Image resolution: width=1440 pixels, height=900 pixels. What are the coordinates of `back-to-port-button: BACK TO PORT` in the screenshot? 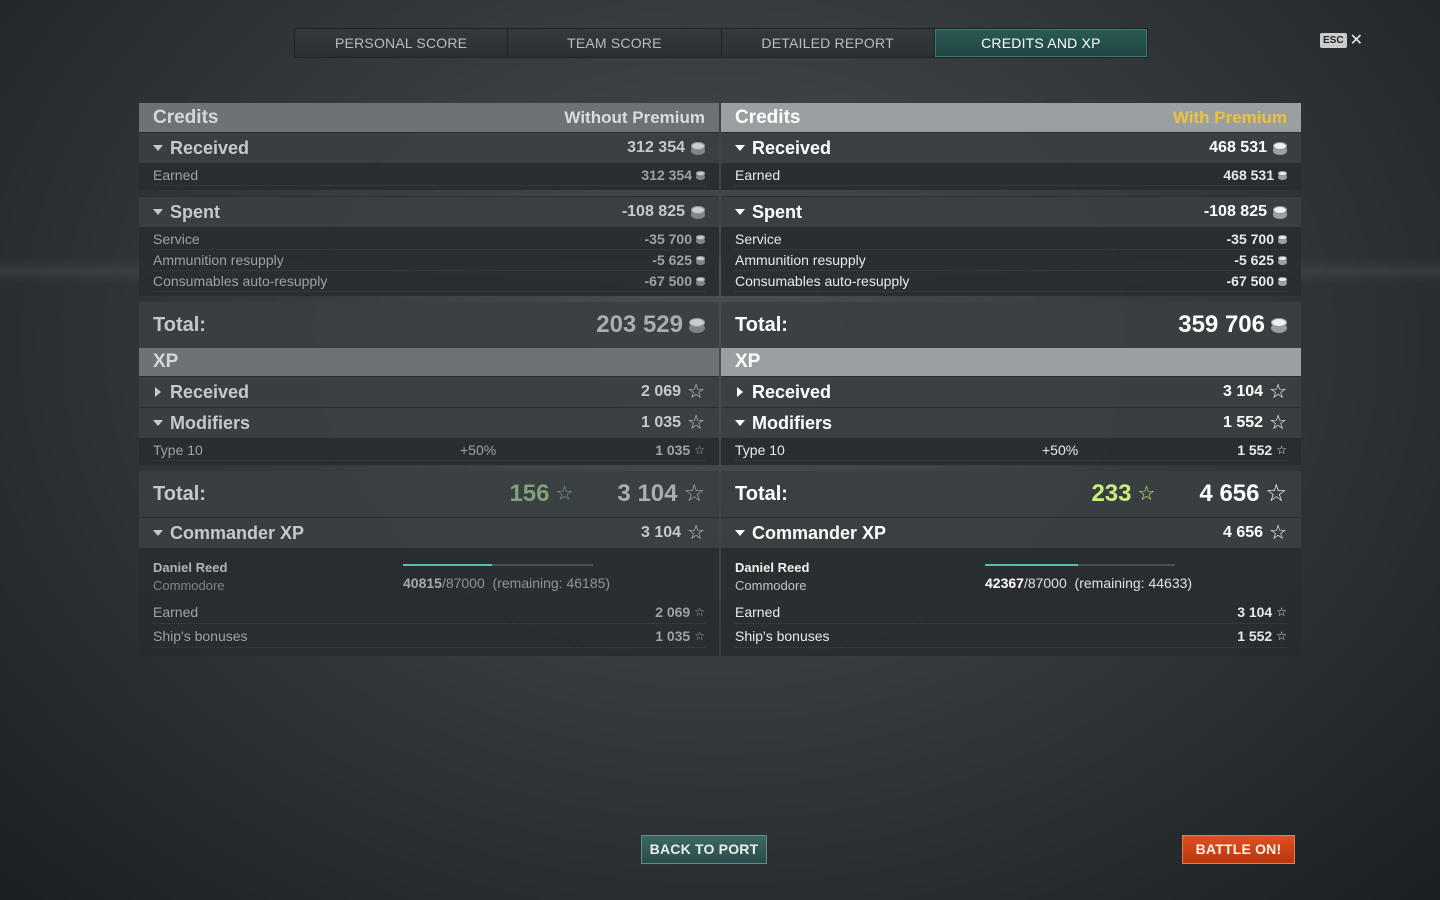 It's located at (704, 849).